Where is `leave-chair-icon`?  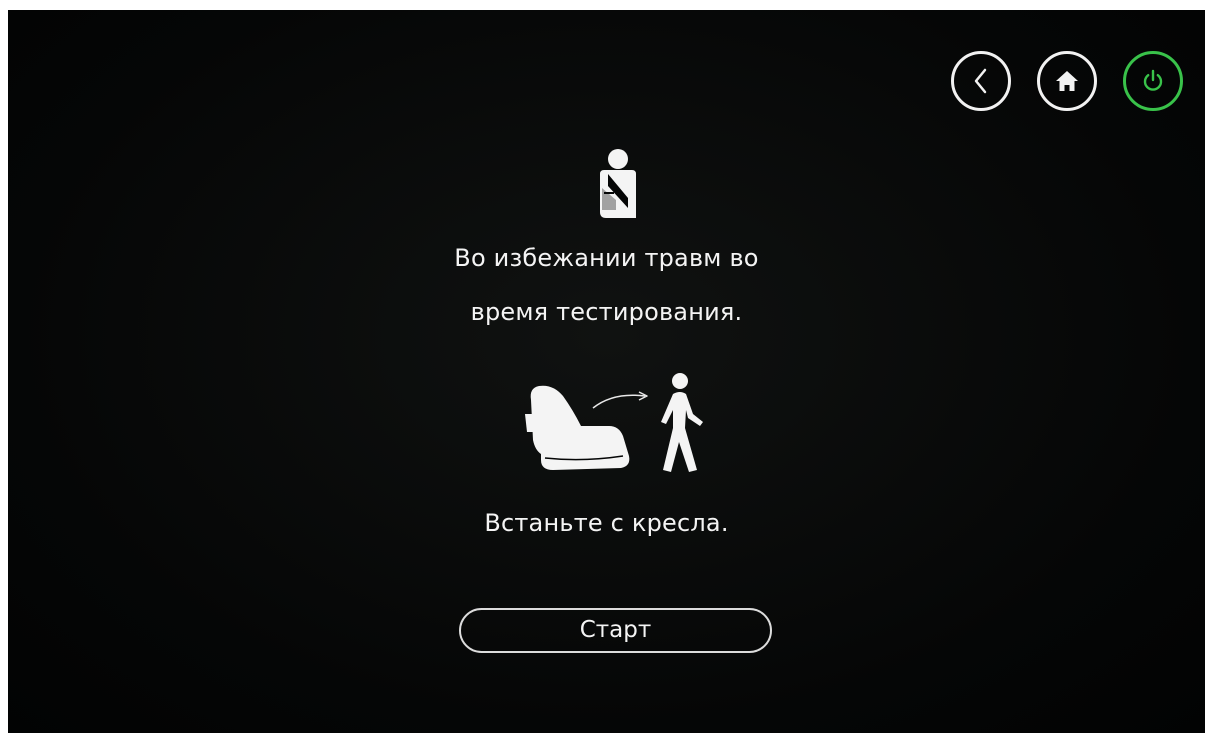 leave-chair-icon is located at coordinates (614, 422).